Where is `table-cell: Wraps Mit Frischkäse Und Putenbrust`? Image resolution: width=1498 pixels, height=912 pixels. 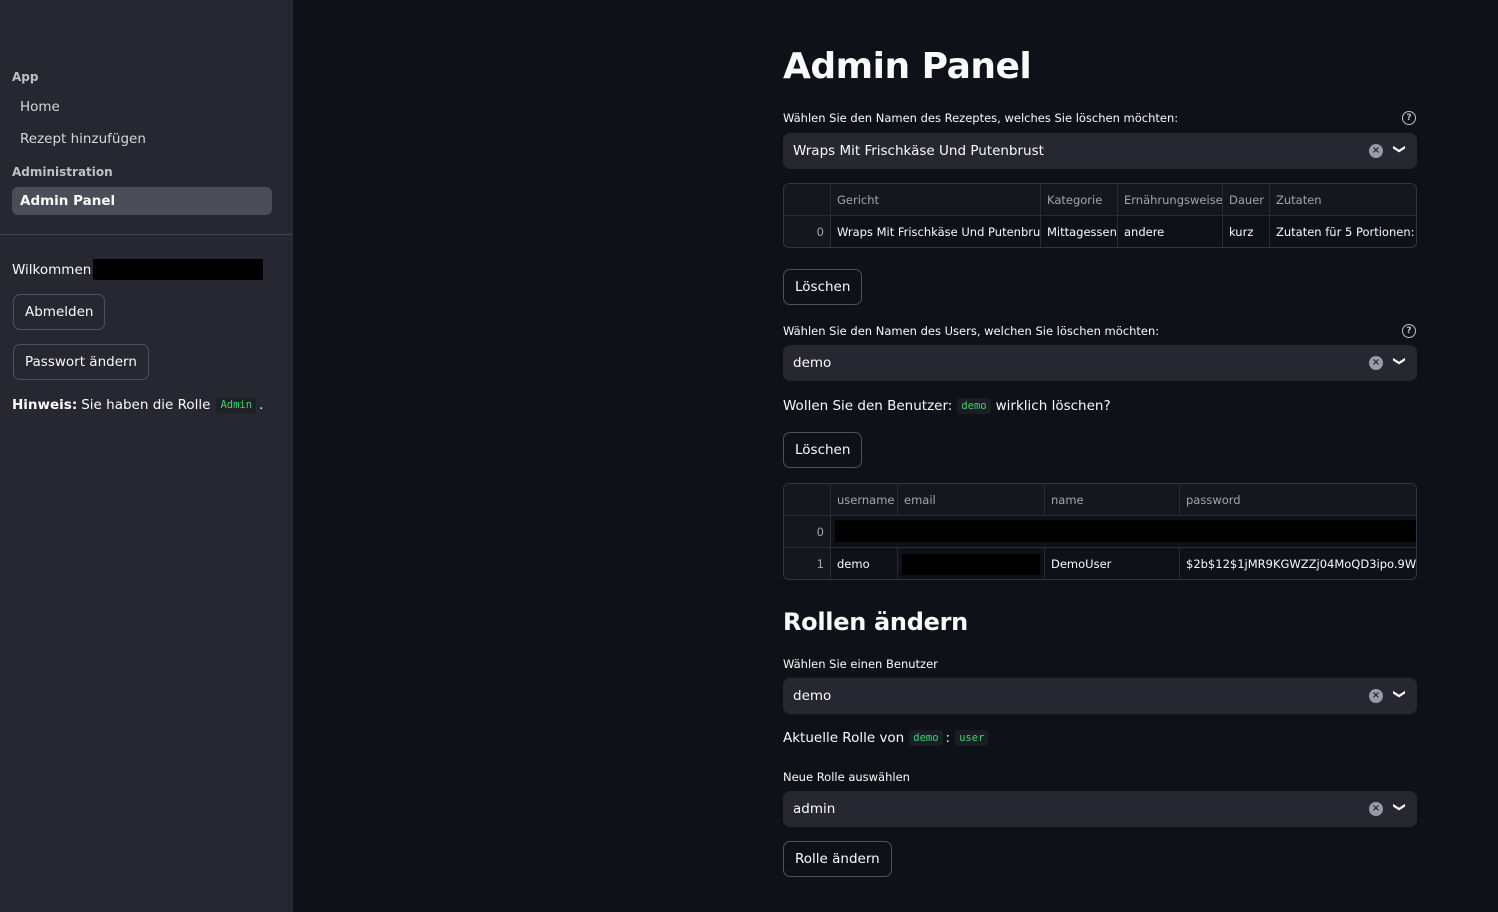
table-cell: Wraps Mit Frischkäse Und Putenbrust is located at coordinates (936, 231).